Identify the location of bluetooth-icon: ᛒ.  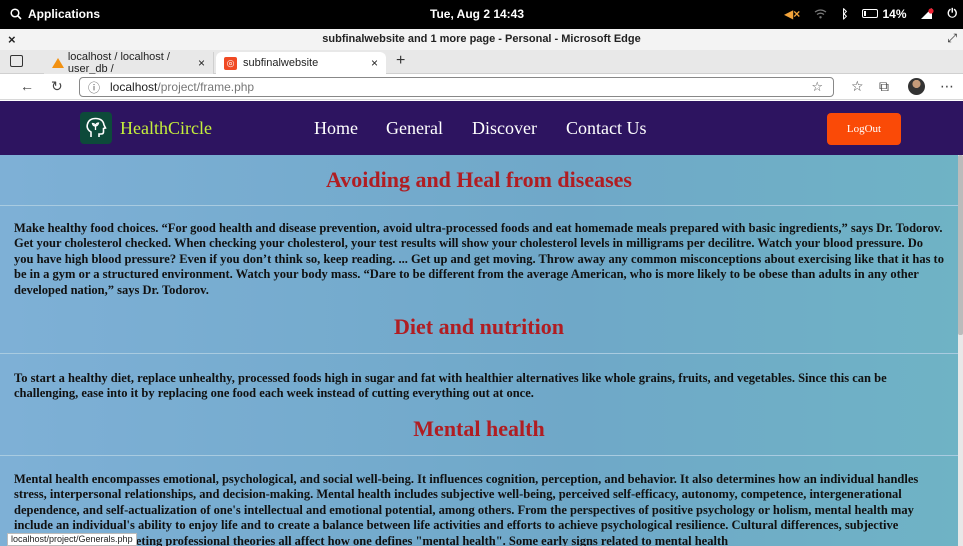
(844, 14).